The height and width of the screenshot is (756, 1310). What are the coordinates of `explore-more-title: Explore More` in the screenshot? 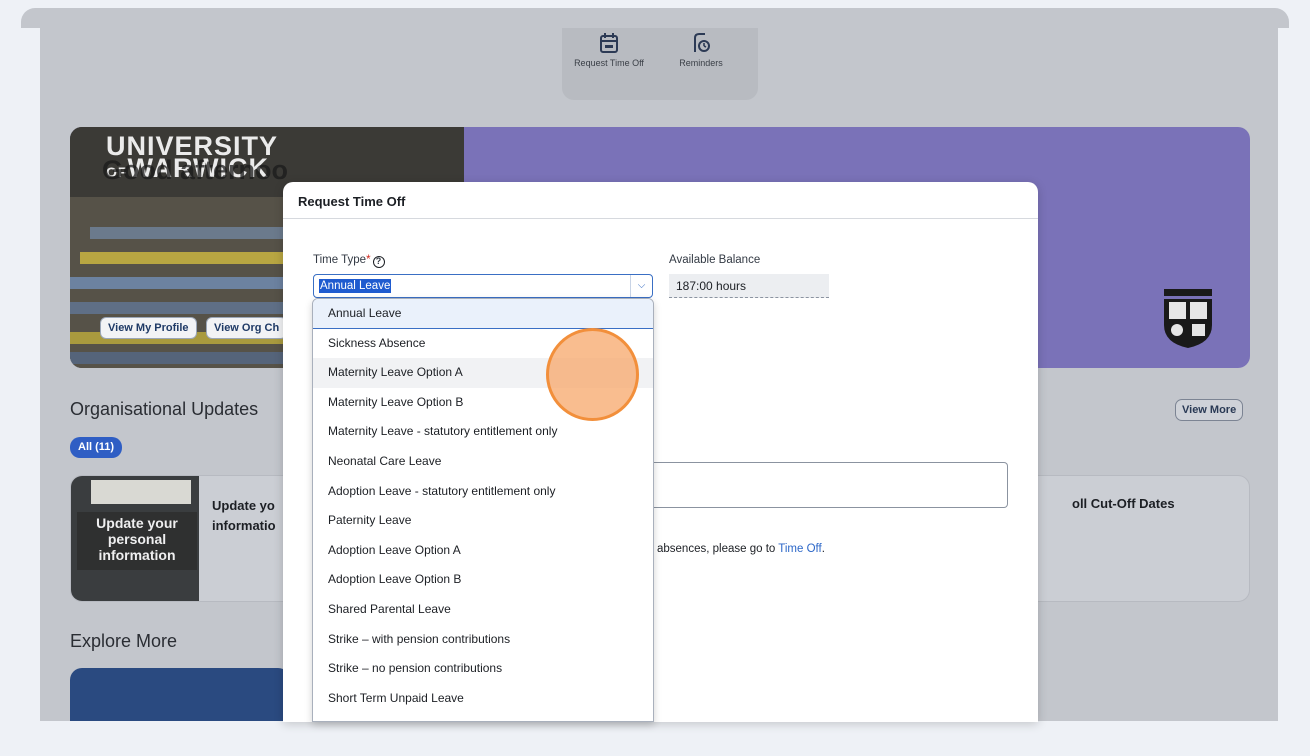 It's located at (124, 641).